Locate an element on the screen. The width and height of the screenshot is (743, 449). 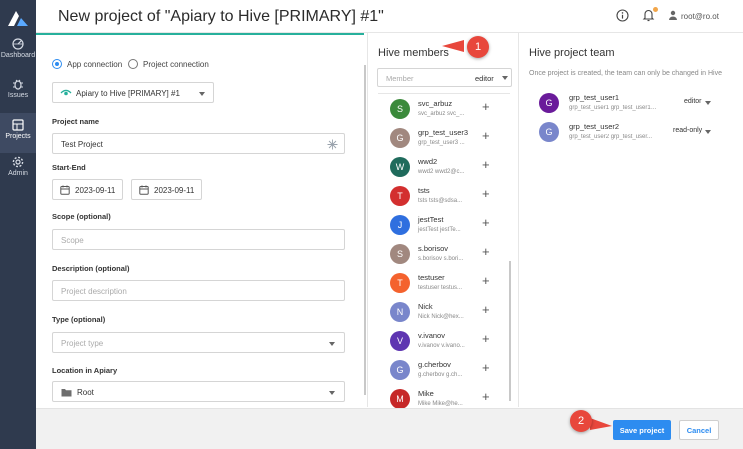
description-label: Description (optional) is located at coordinates (91, 268).